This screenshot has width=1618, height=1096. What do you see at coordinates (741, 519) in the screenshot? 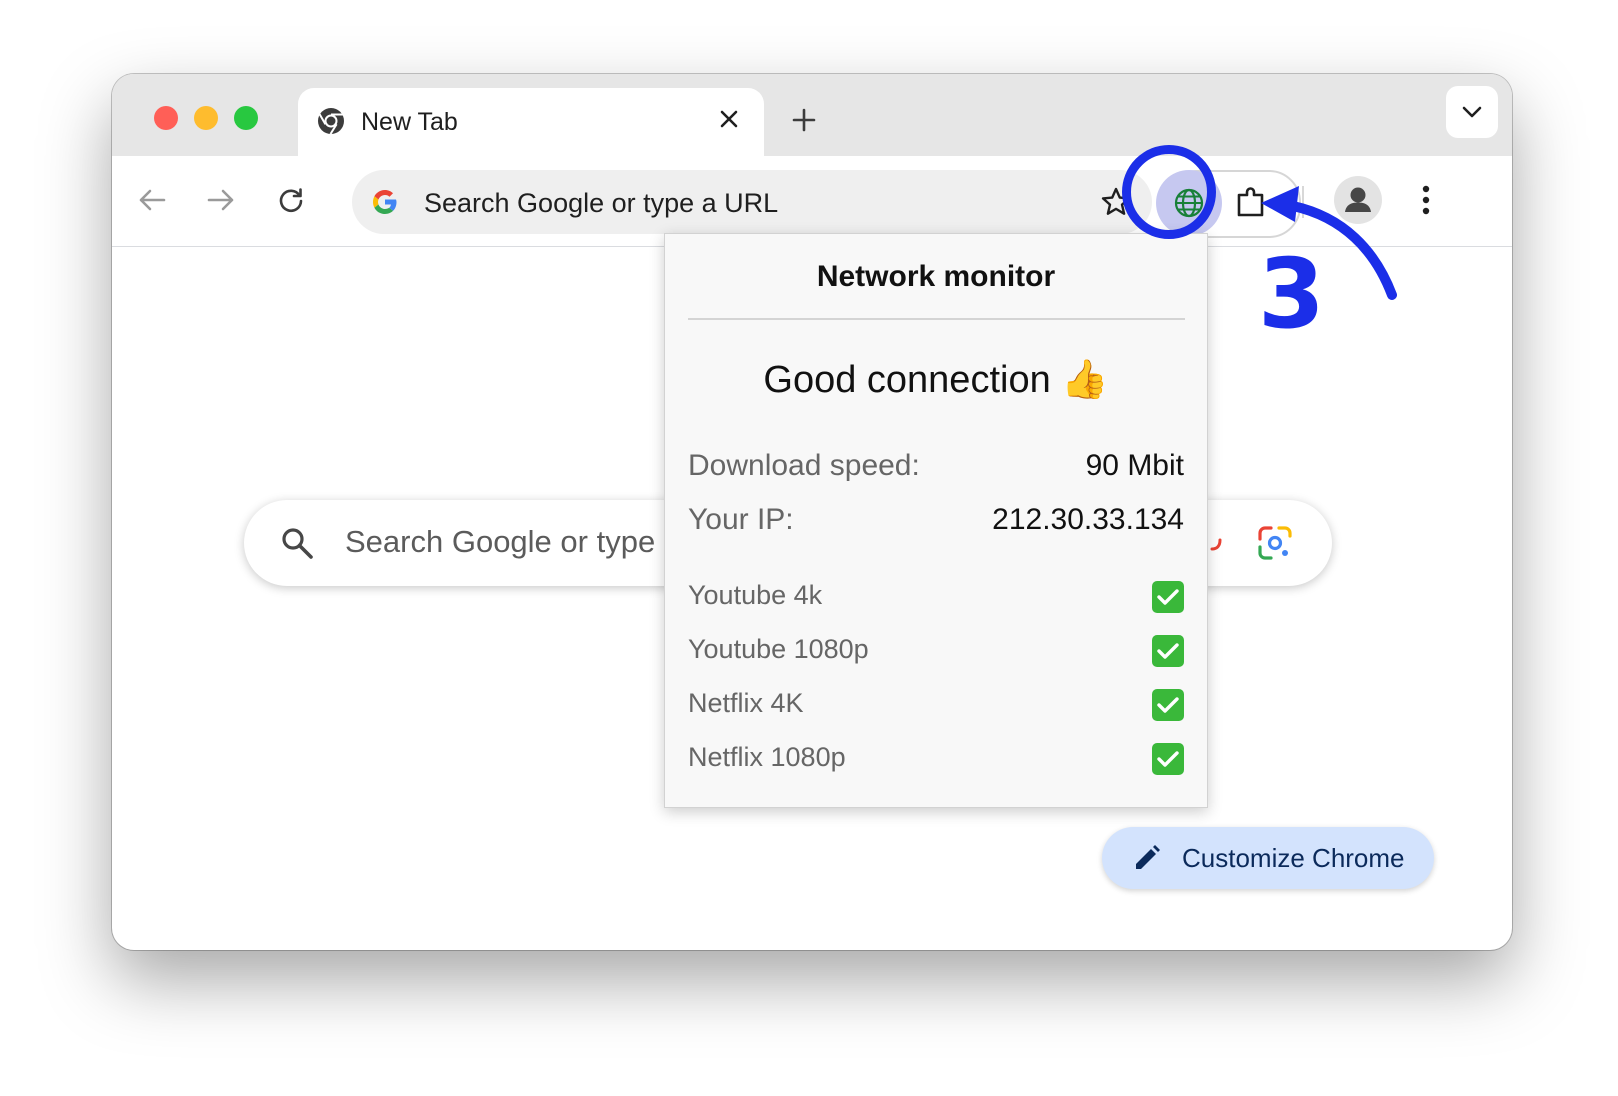
I see `ip-label: Your IP:` at bounding box center [741, 519].